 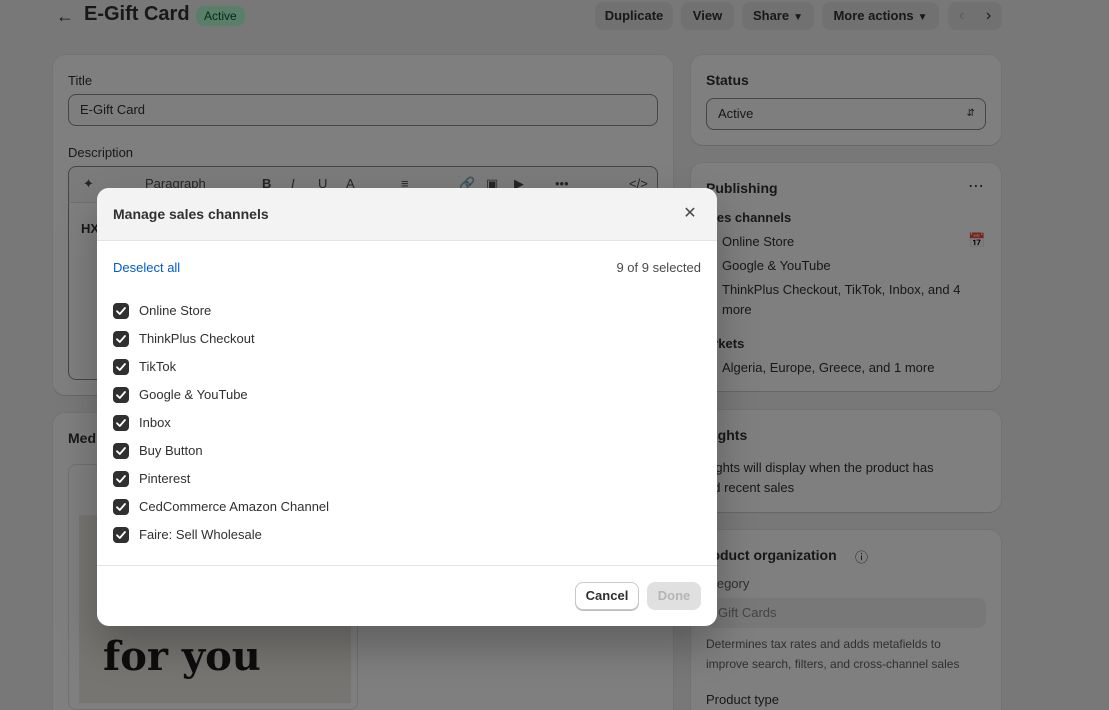 I want to click on modal-footer: Cancel Done, so click(x=407, y=595).